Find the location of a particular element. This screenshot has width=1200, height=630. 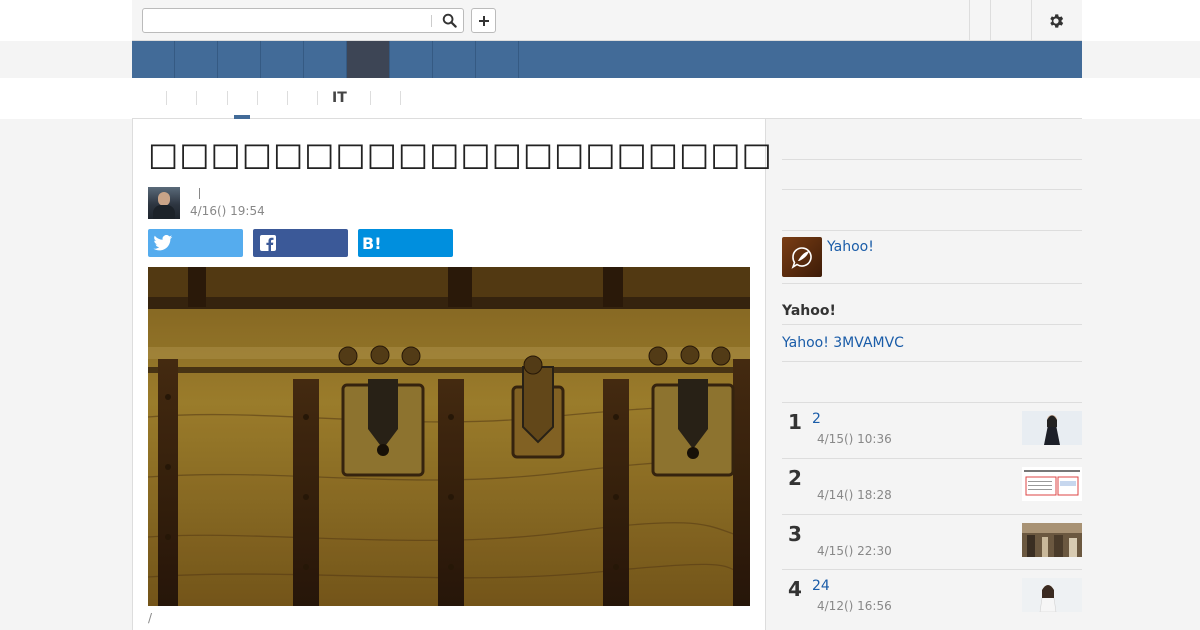

sidebar-link: Yahoo! 3MVAMVC is located at coordinates (843, 343).